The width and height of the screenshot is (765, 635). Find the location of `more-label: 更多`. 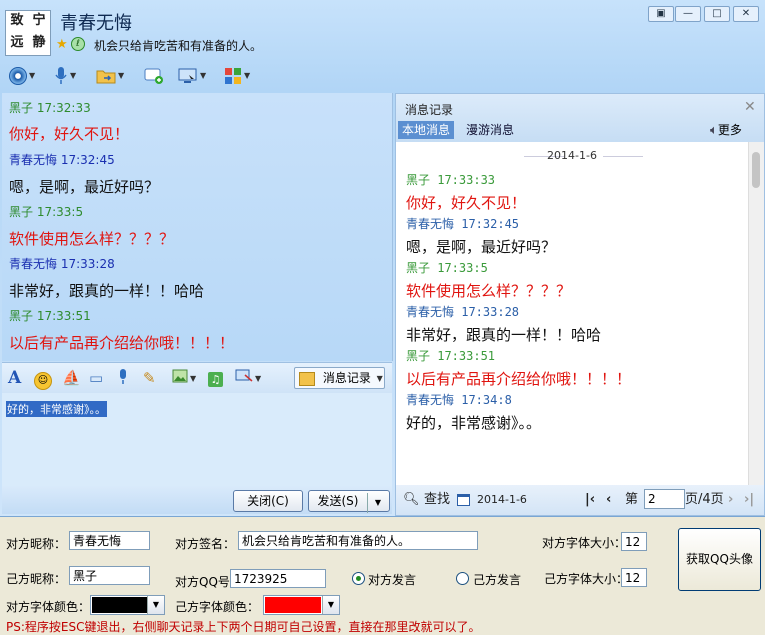

more-label: 更多 is located at coordinates (729, 130).